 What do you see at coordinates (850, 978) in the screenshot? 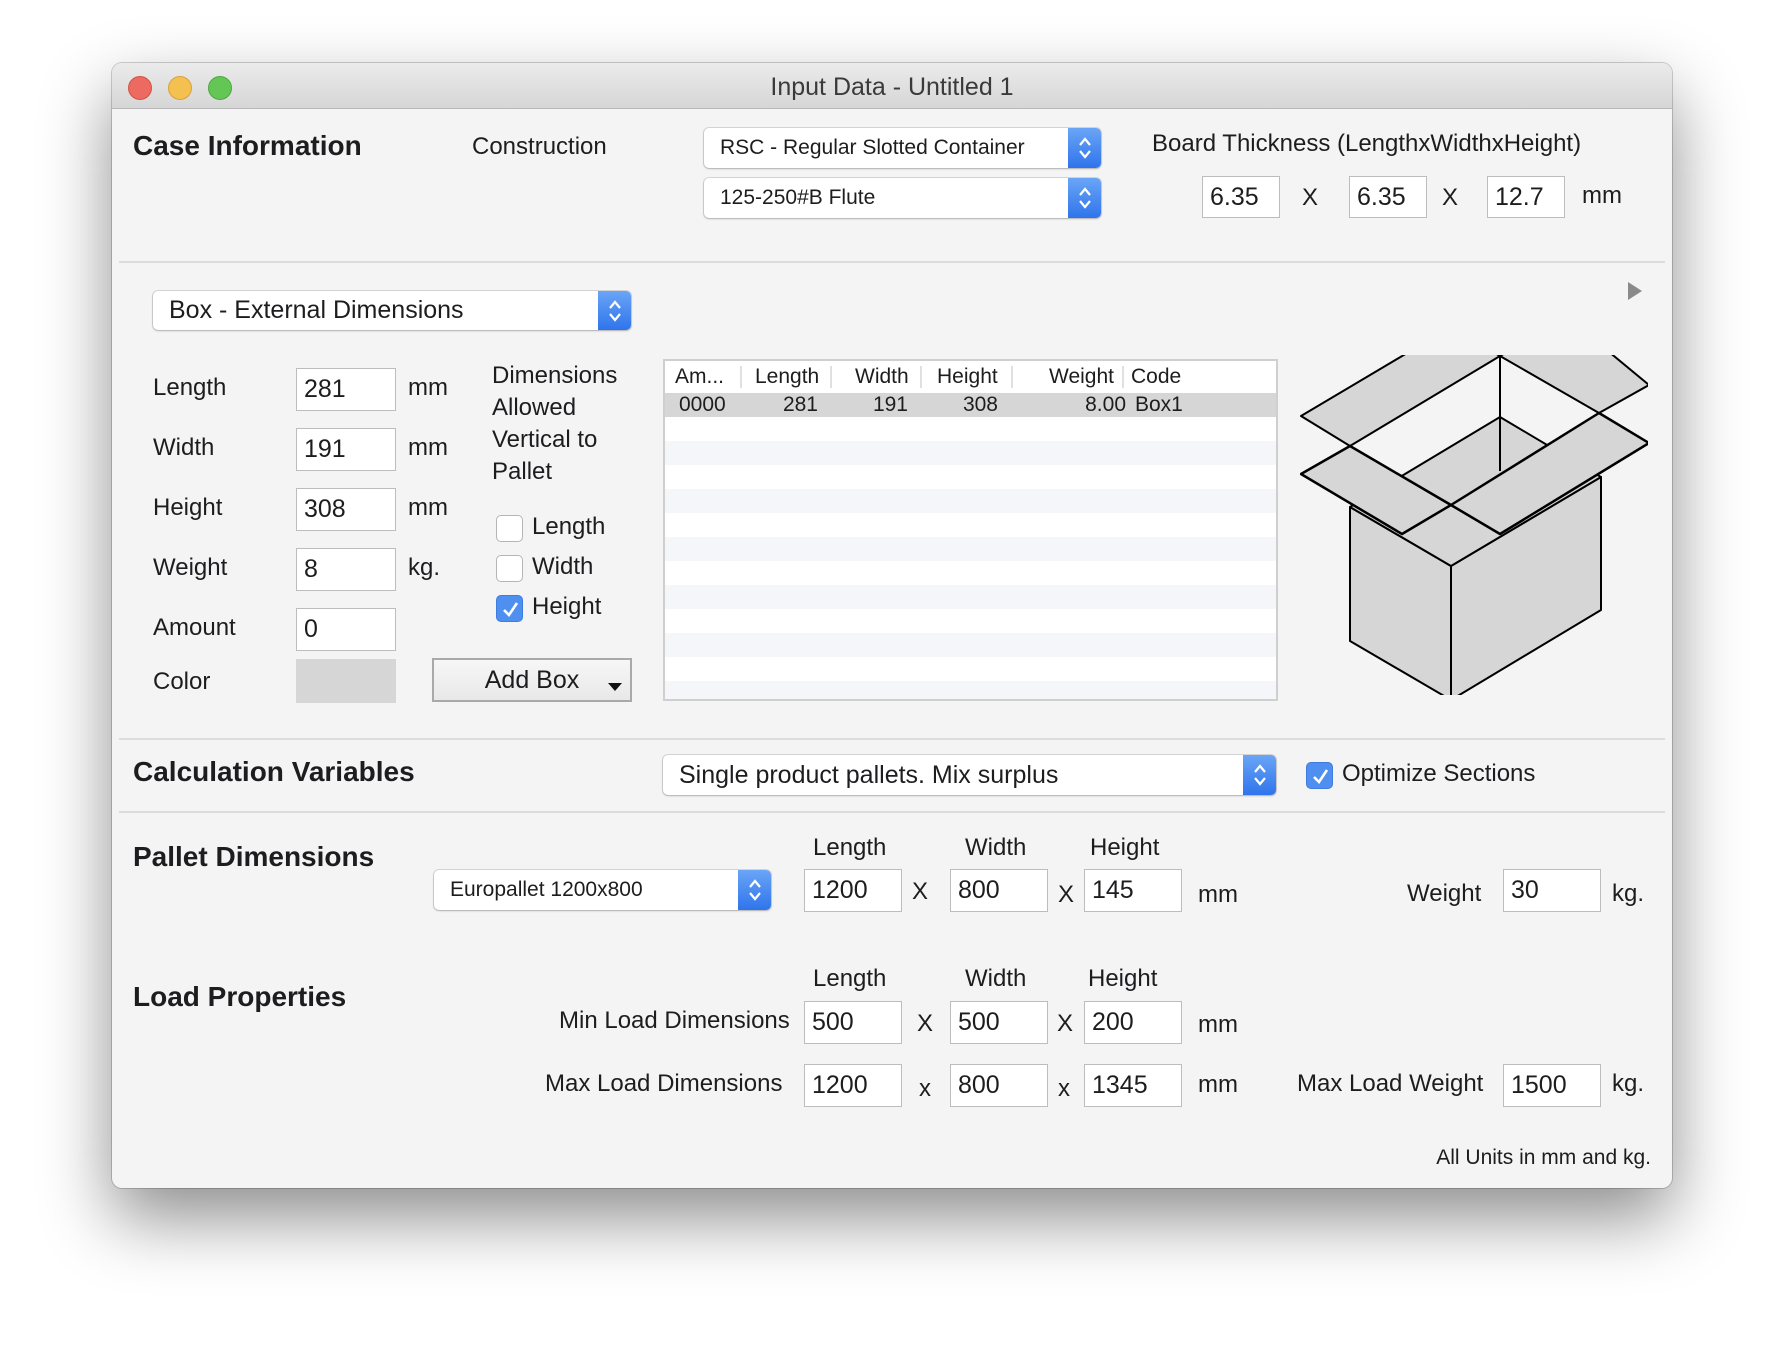
I see `load-length-column-label: Length` at bounding box center [850, 978].